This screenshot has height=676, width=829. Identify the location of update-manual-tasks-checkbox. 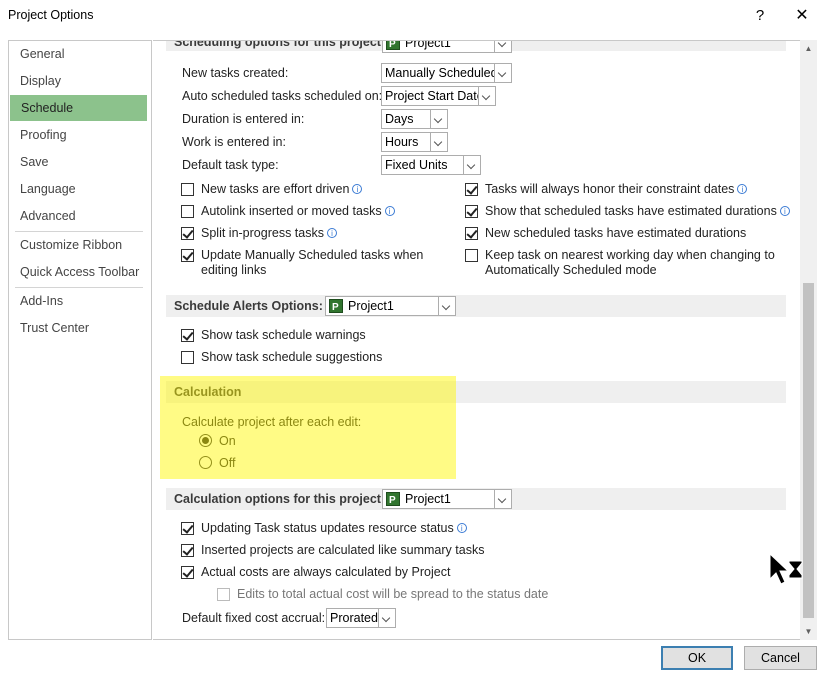
(187, 255).